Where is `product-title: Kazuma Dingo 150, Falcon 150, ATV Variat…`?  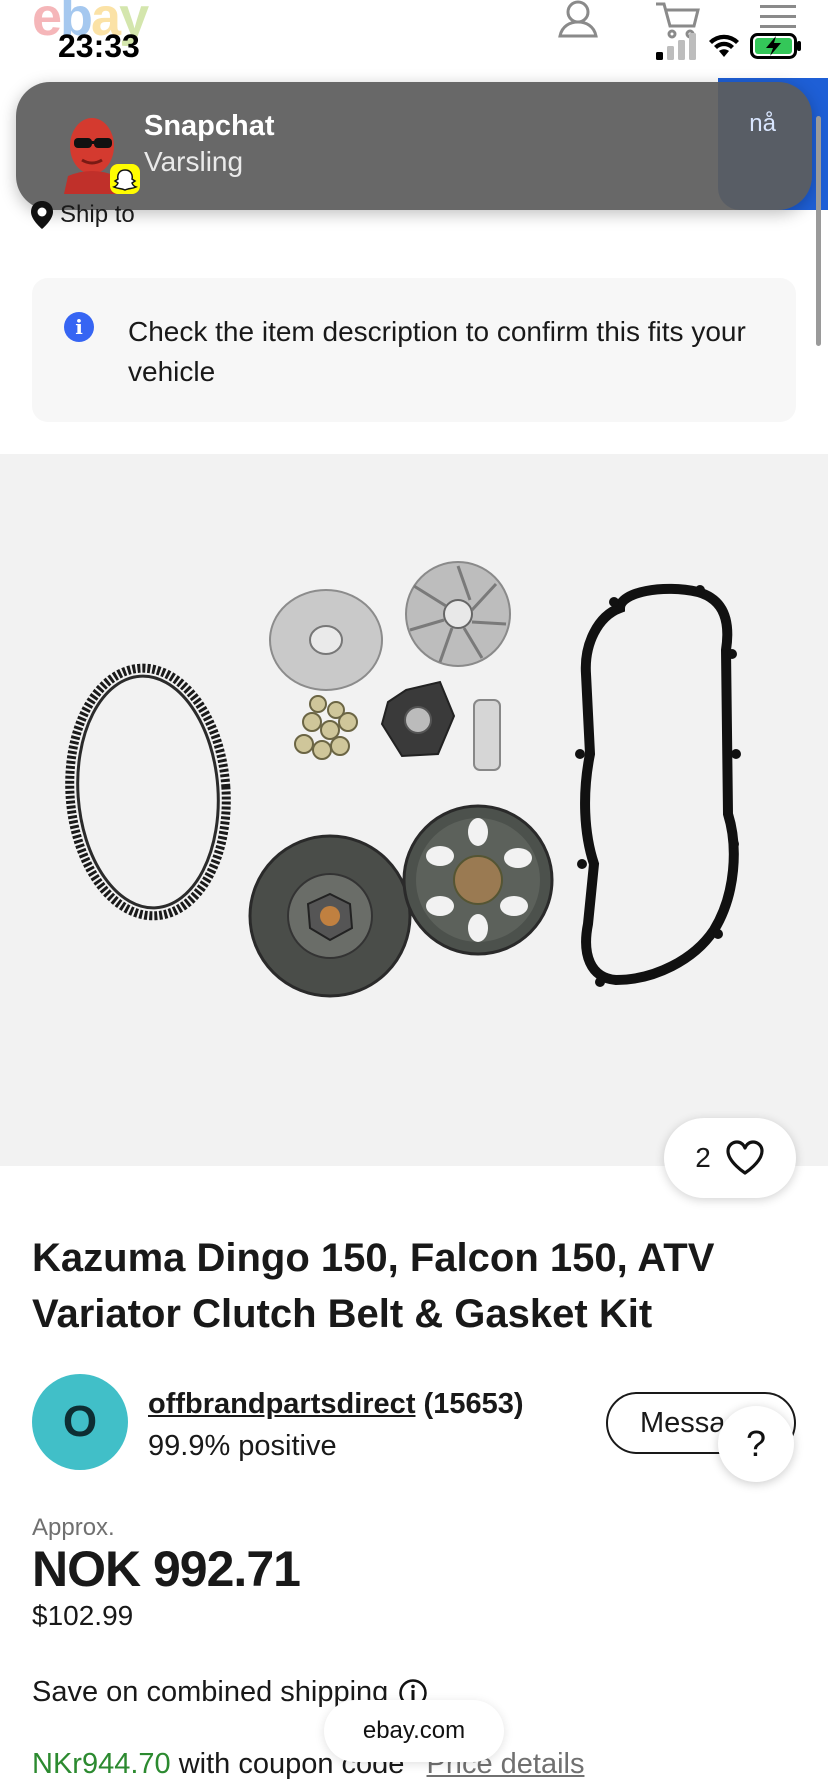 product-title: Kazuma Dingo 150, Falcon 150, ATV Variat… is located at coordinates (373, 1286).